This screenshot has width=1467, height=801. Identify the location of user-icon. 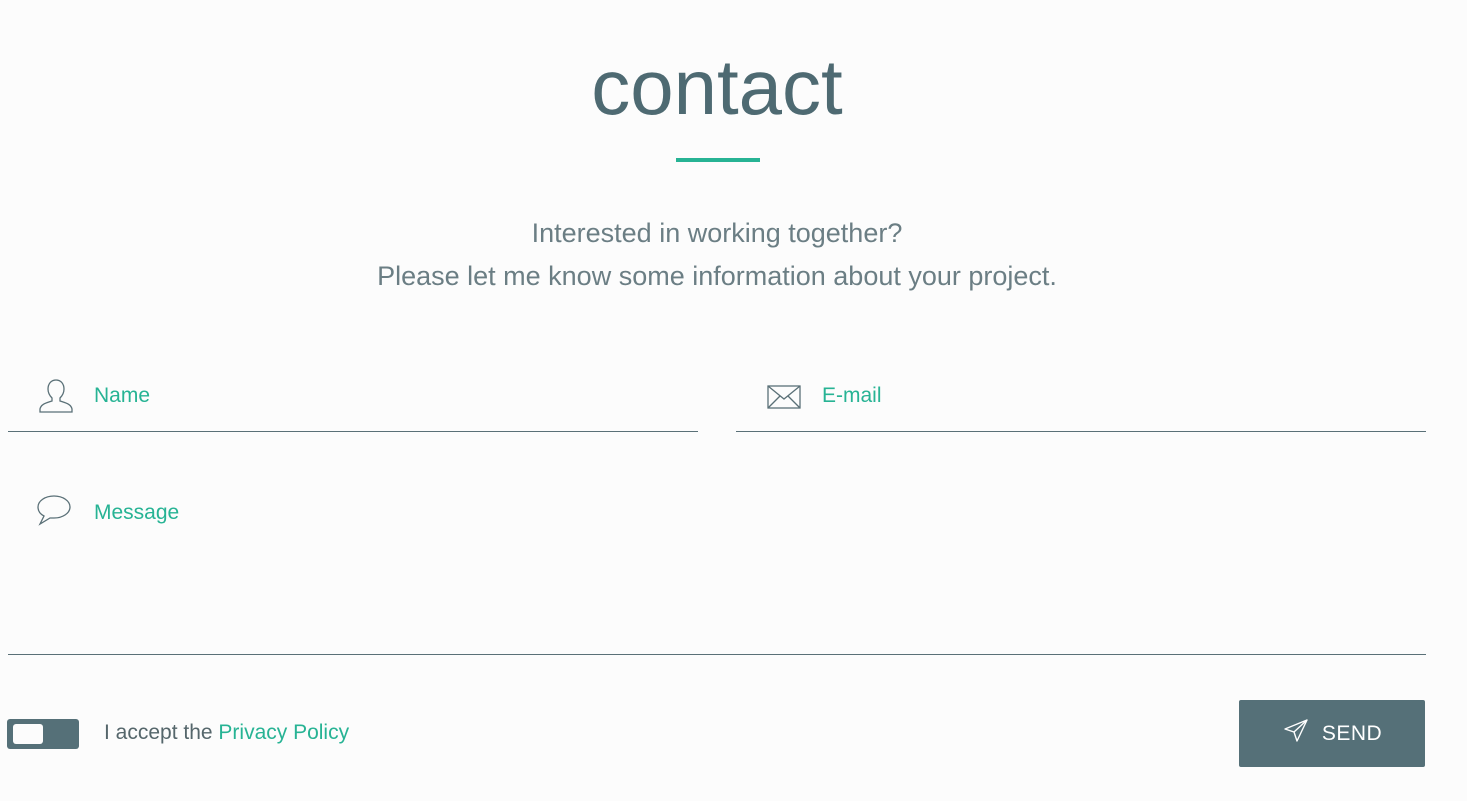
(56, 397).